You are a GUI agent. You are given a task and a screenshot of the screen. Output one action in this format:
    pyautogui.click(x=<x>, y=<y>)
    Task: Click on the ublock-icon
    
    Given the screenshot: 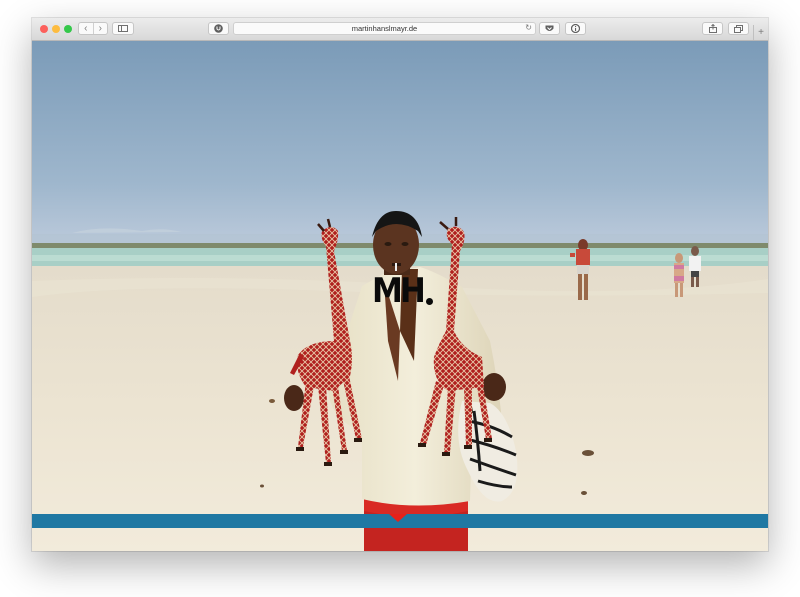 What is the action you would take?
    pyautogui.click(x=218, y=28)
    